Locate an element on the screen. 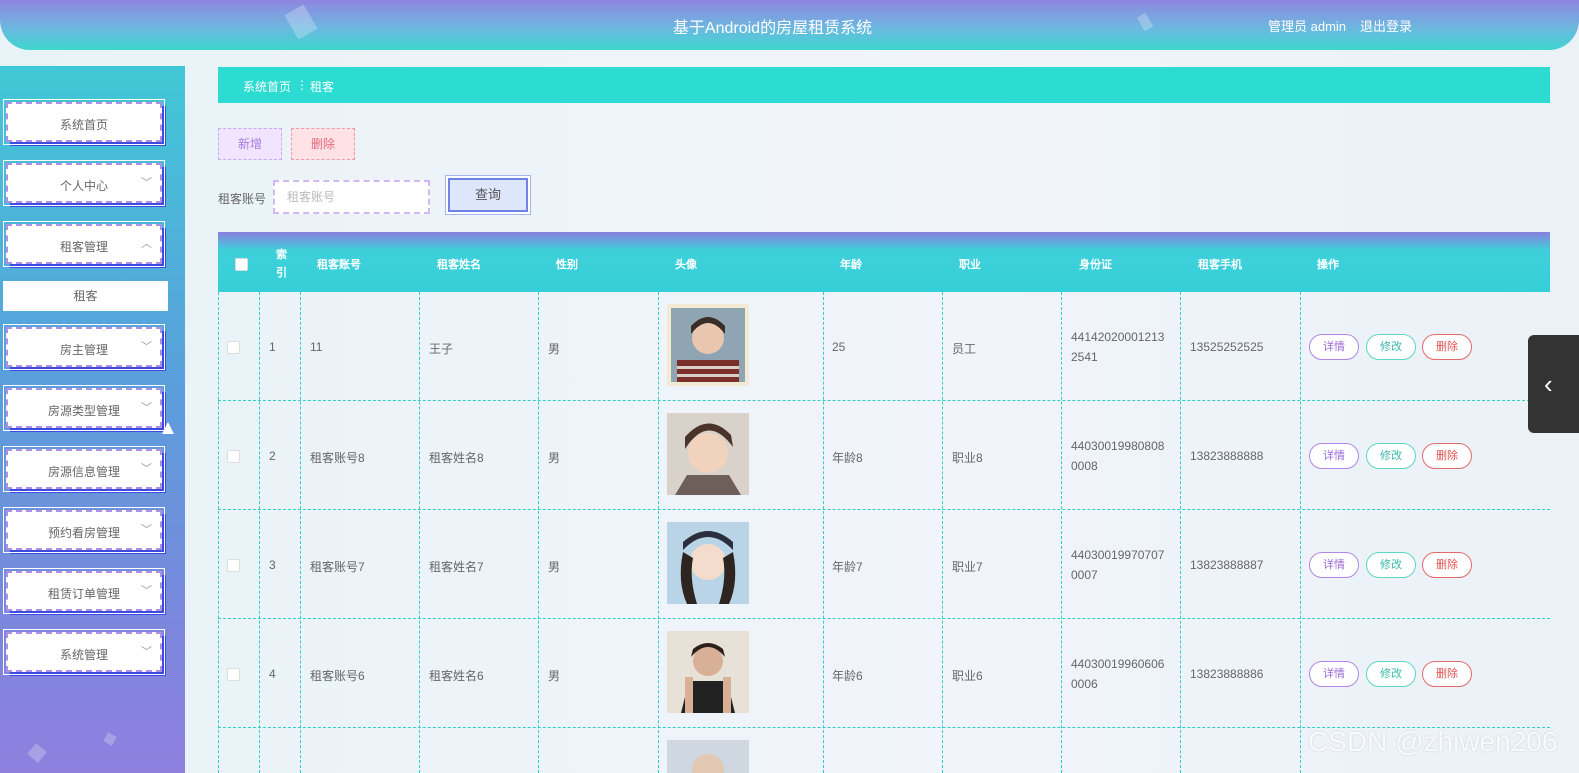  cell-age: 年龄7 is located at coordinates (847, 567).